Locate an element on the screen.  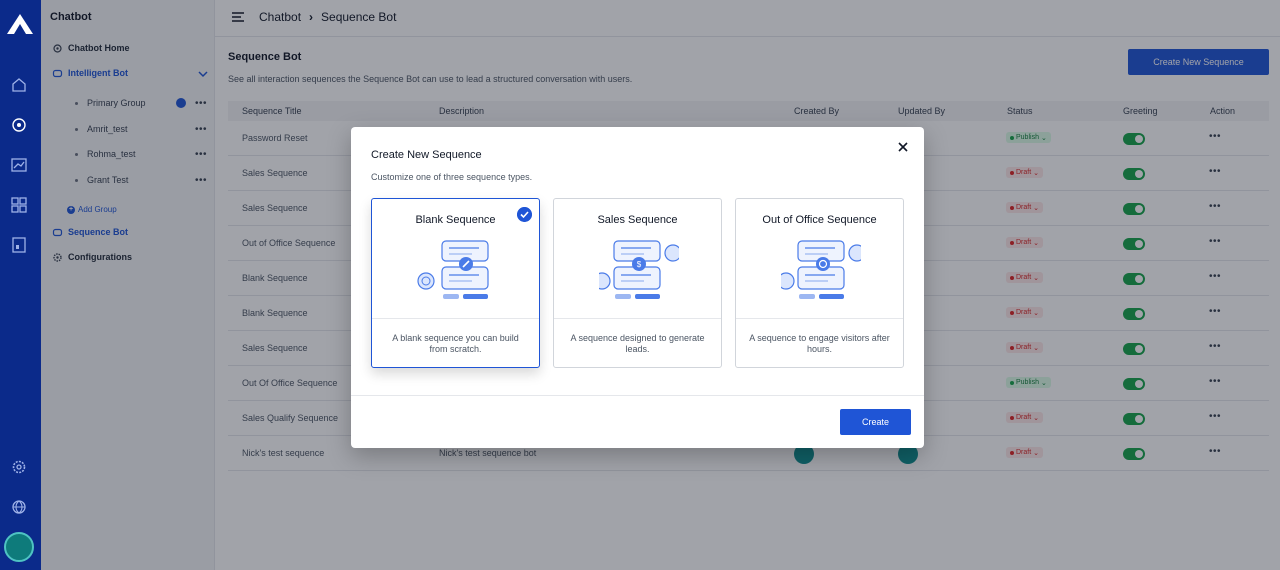
modal-subtitle: Customize one of three sequence types. is located at coordinates (452, 177).